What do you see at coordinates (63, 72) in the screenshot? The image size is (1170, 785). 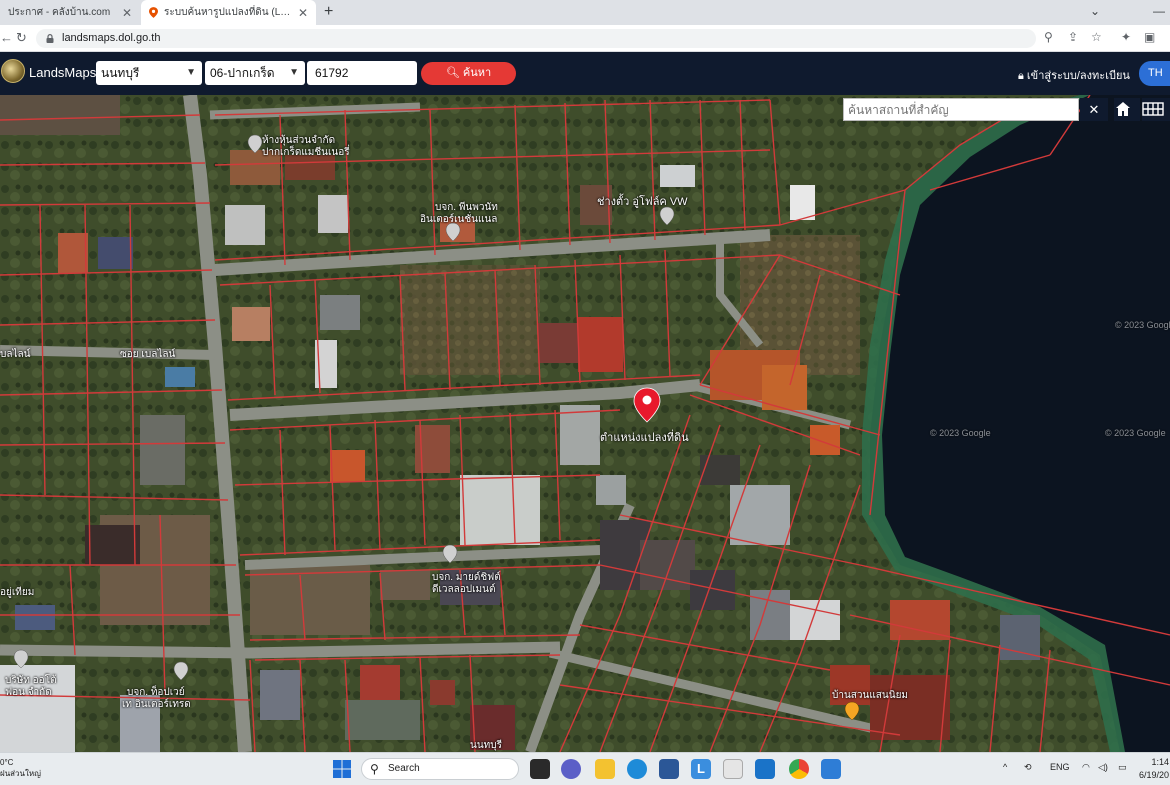 I see `brand-name: LandsMaps` at bounding box center [63, 72].